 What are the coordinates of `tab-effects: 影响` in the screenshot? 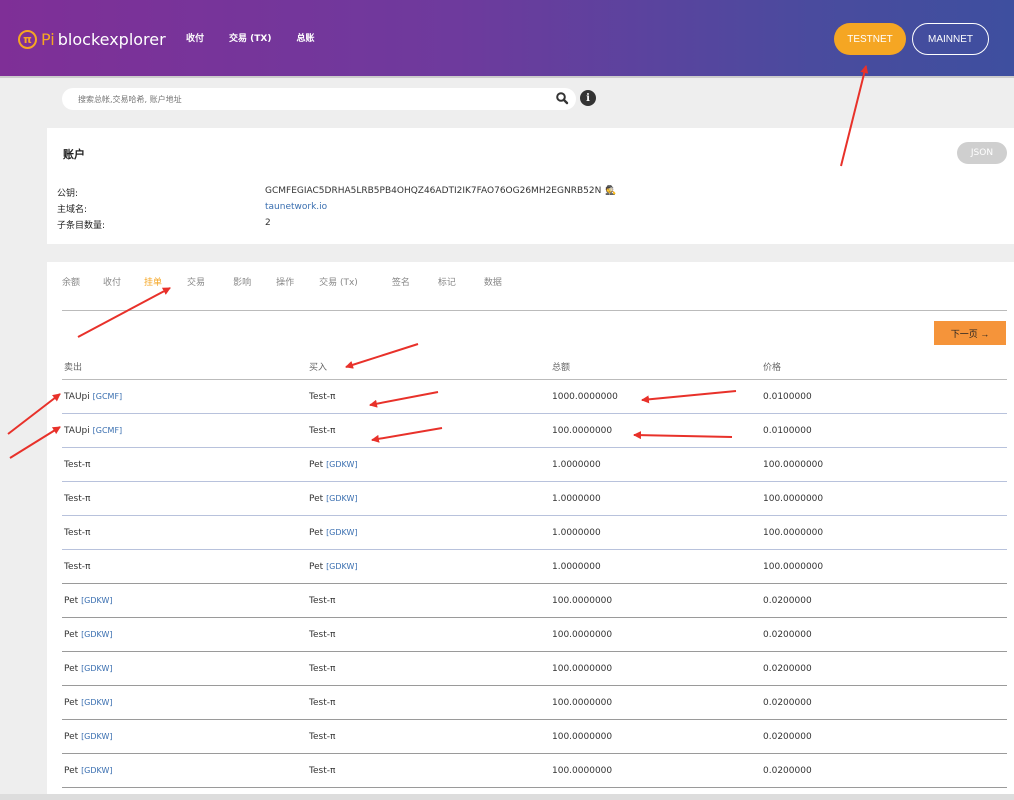 It's located at (242, 281).